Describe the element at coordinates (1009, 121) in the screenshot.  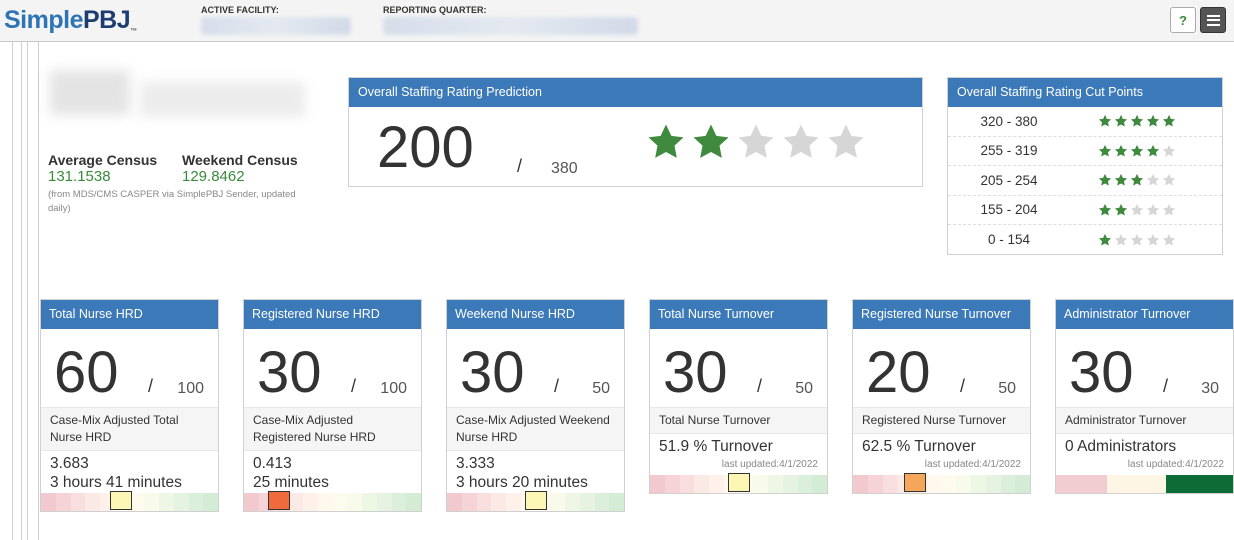
I see `cut-point-range: 320 - 380` at that location.